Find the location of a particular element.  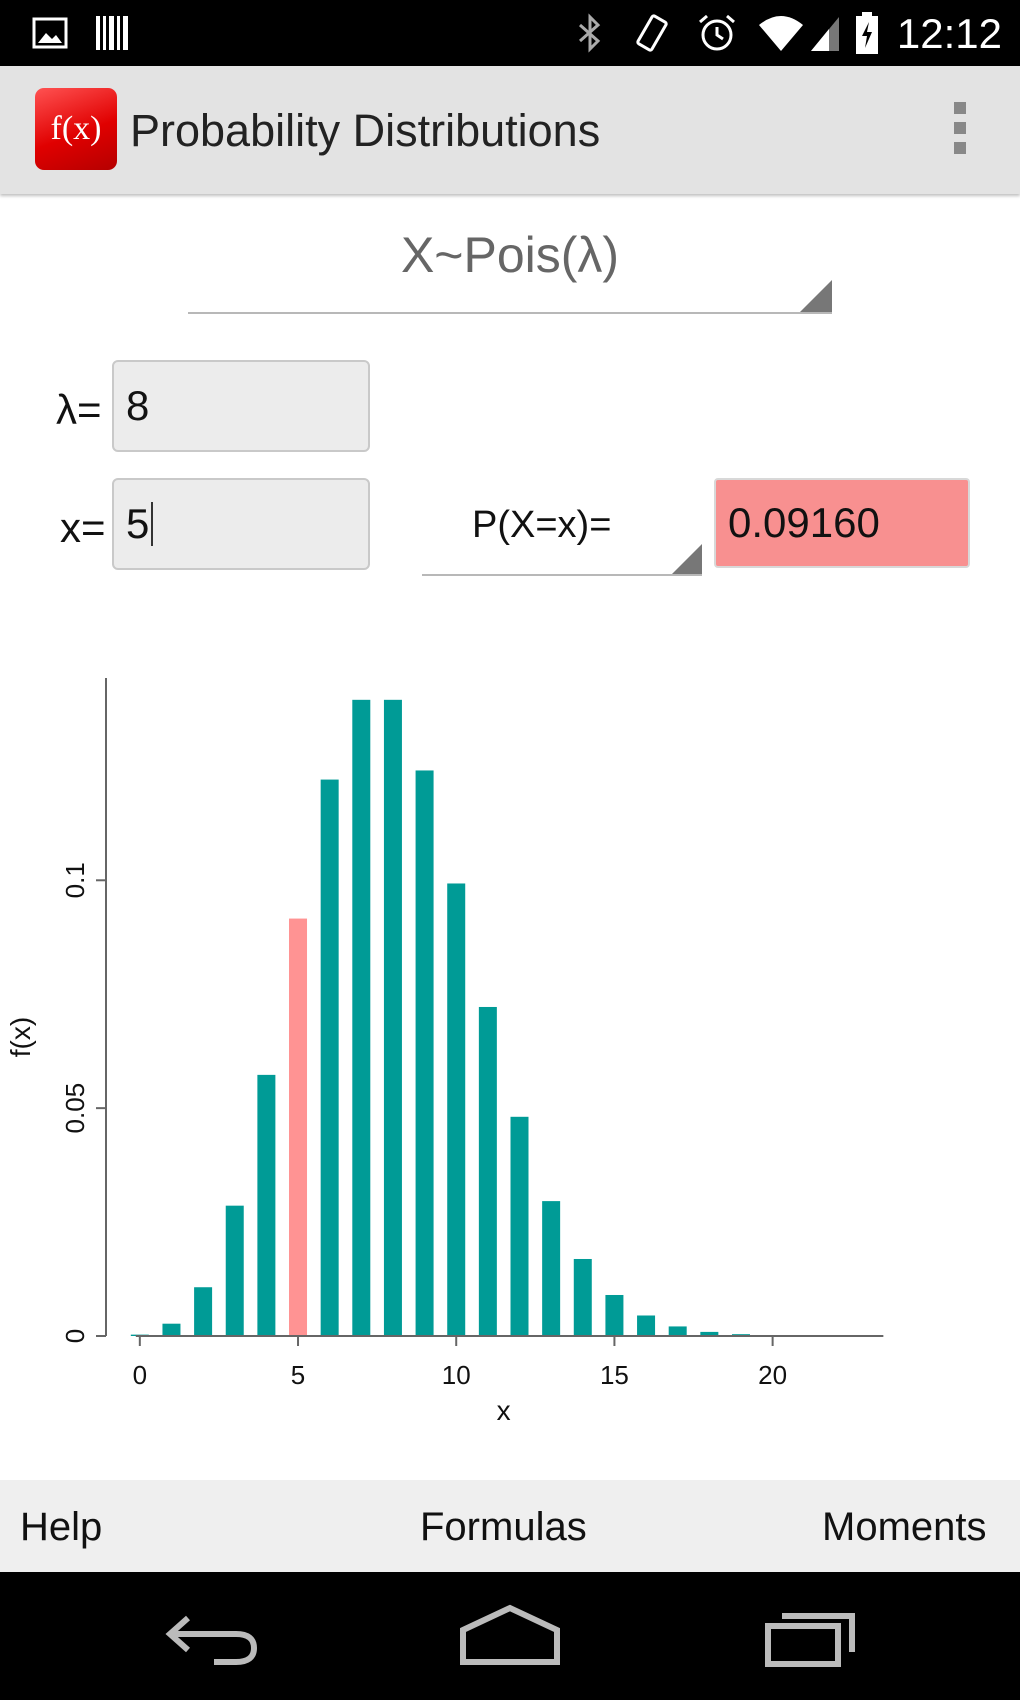

y-tick-label: 0.05 is located at coordinates (75, 1108).